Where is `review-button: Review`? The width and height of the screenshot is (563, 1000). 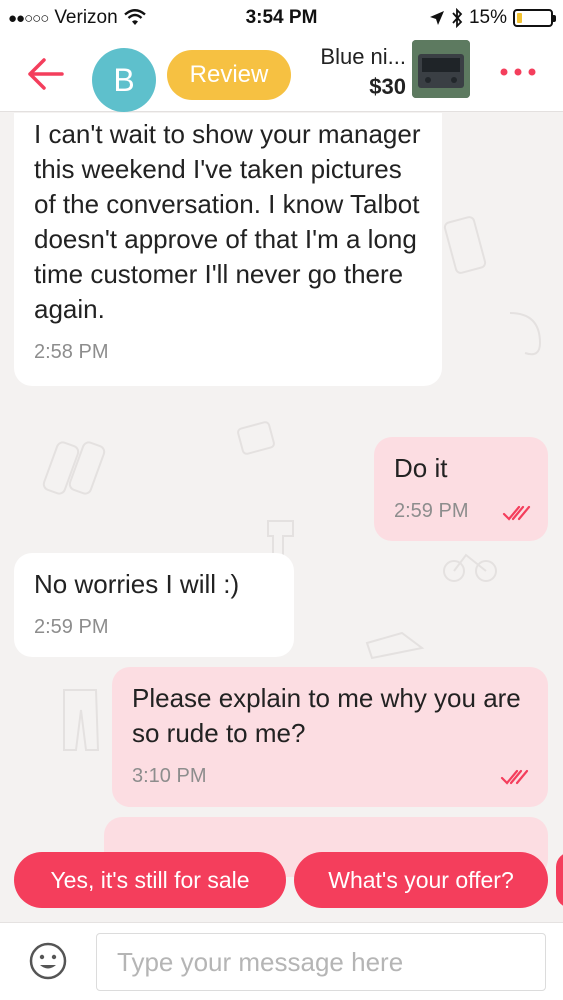 review-button: Review is located at coordinates (229, 75).